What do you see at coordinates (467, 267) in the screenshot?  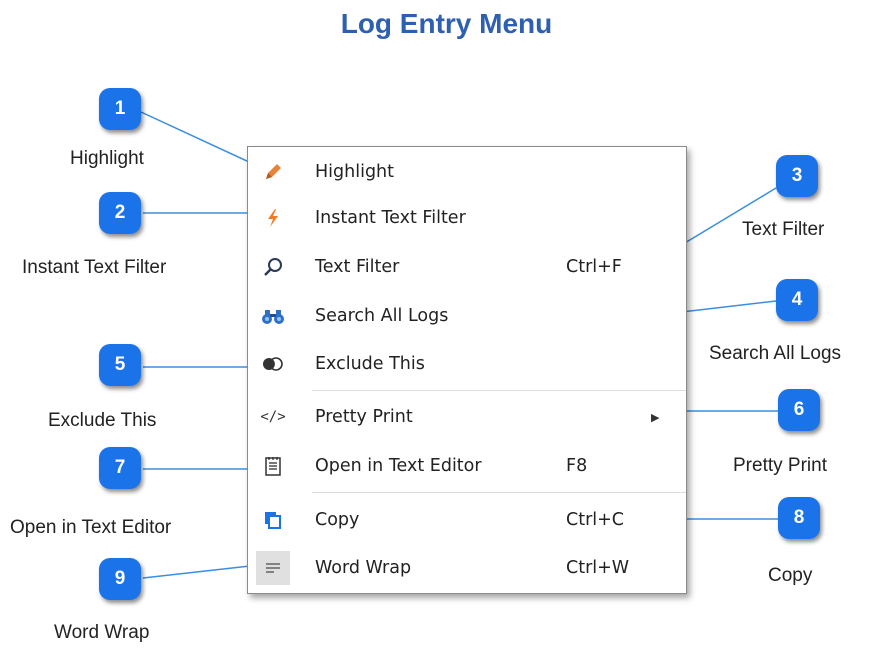 I see `menu-item-text-filter: Text Filter Ctrl+F` at bounding box center [467, 267].